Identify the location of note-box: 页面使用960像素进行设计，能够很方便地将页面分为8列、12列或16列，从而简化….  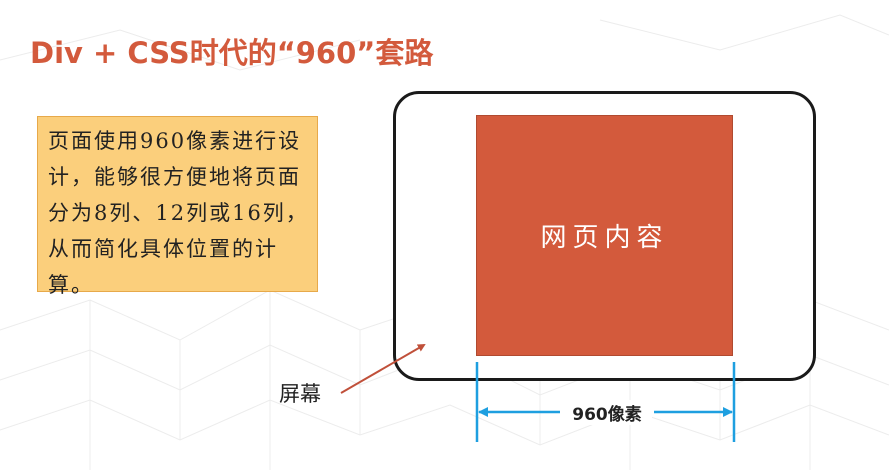
(177, 206).